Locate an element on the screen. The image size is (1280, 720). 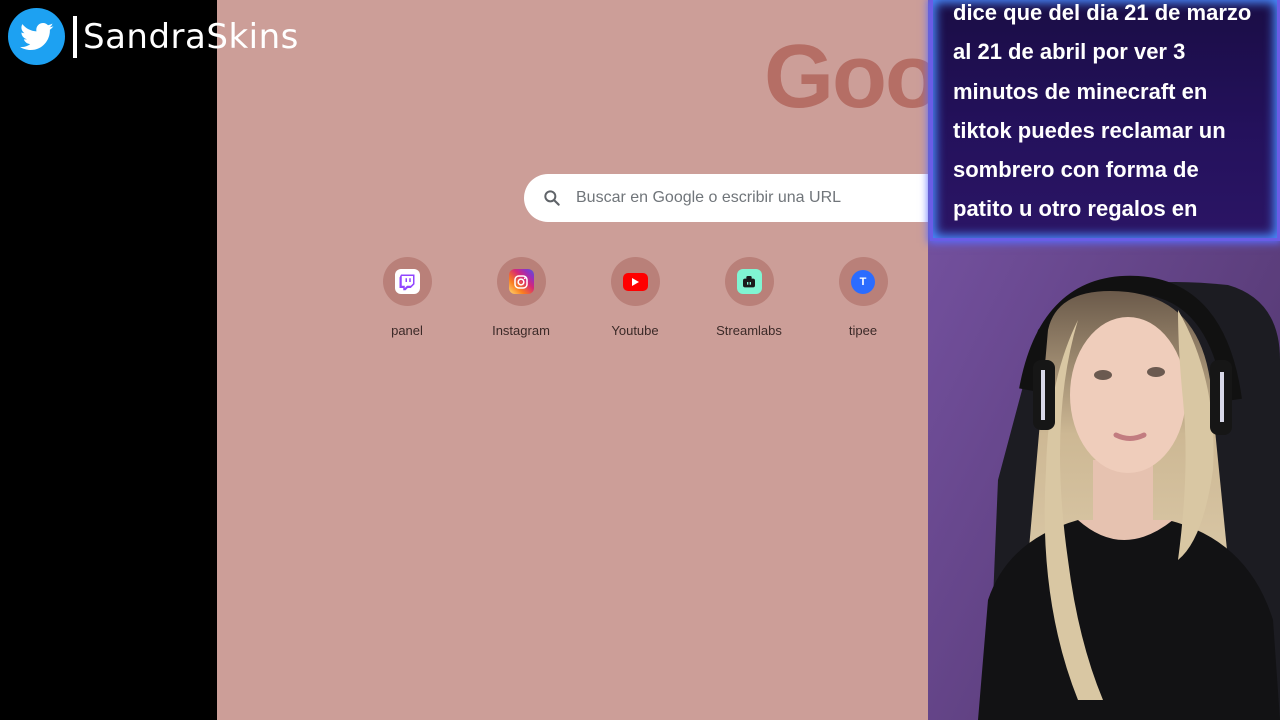
shortcut-label: Youtube is located at coordinates (635, 330).